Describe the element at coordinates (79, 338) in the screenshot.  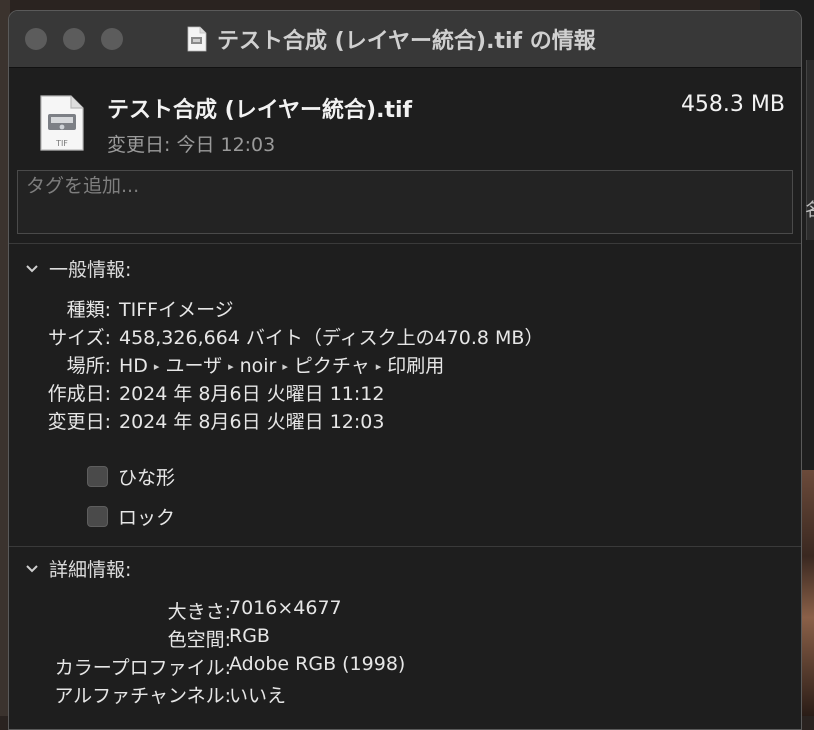
I see `size-label: サイズ:` at that location.